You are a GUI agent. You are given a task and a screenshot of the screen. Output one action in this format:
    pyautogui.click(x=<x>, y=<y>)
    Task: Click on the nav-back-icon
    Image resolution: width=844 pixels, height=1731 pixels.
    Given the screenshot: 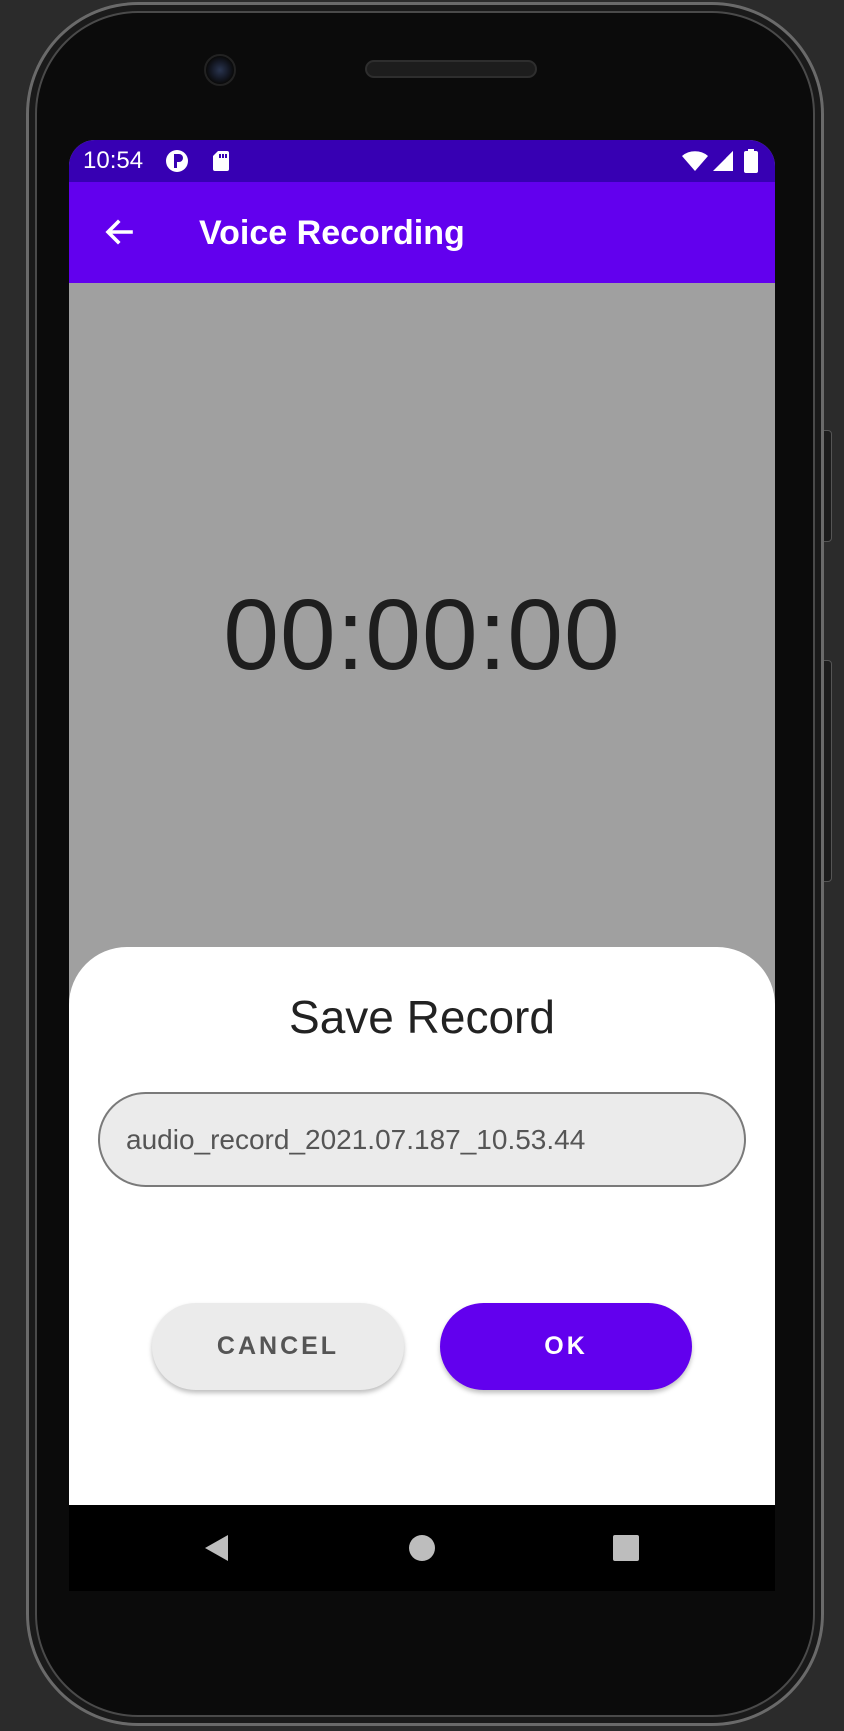 What is the action you would take?
    pyautogui.click(x=216, y=1548)
    